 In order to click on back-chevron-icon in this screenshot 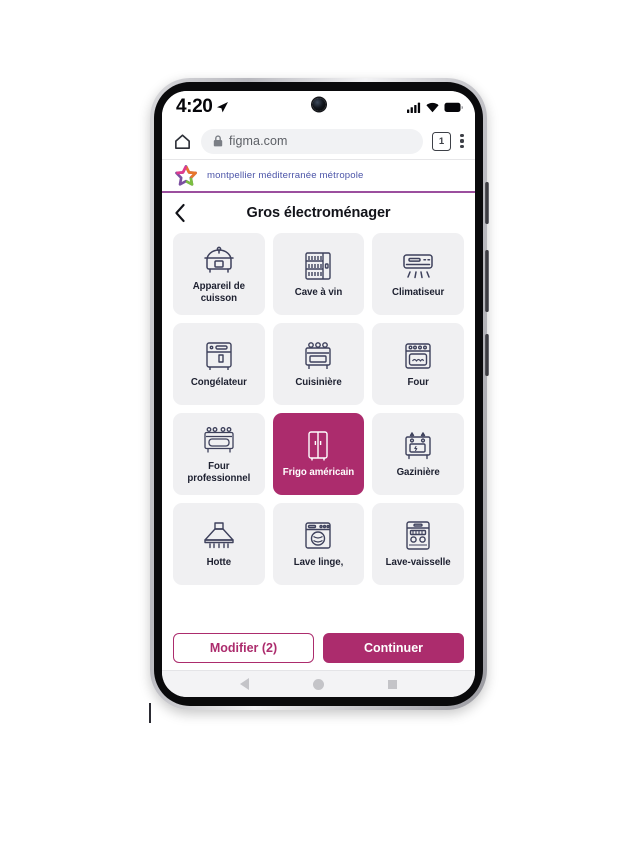, I will do `click(180, 213)`.